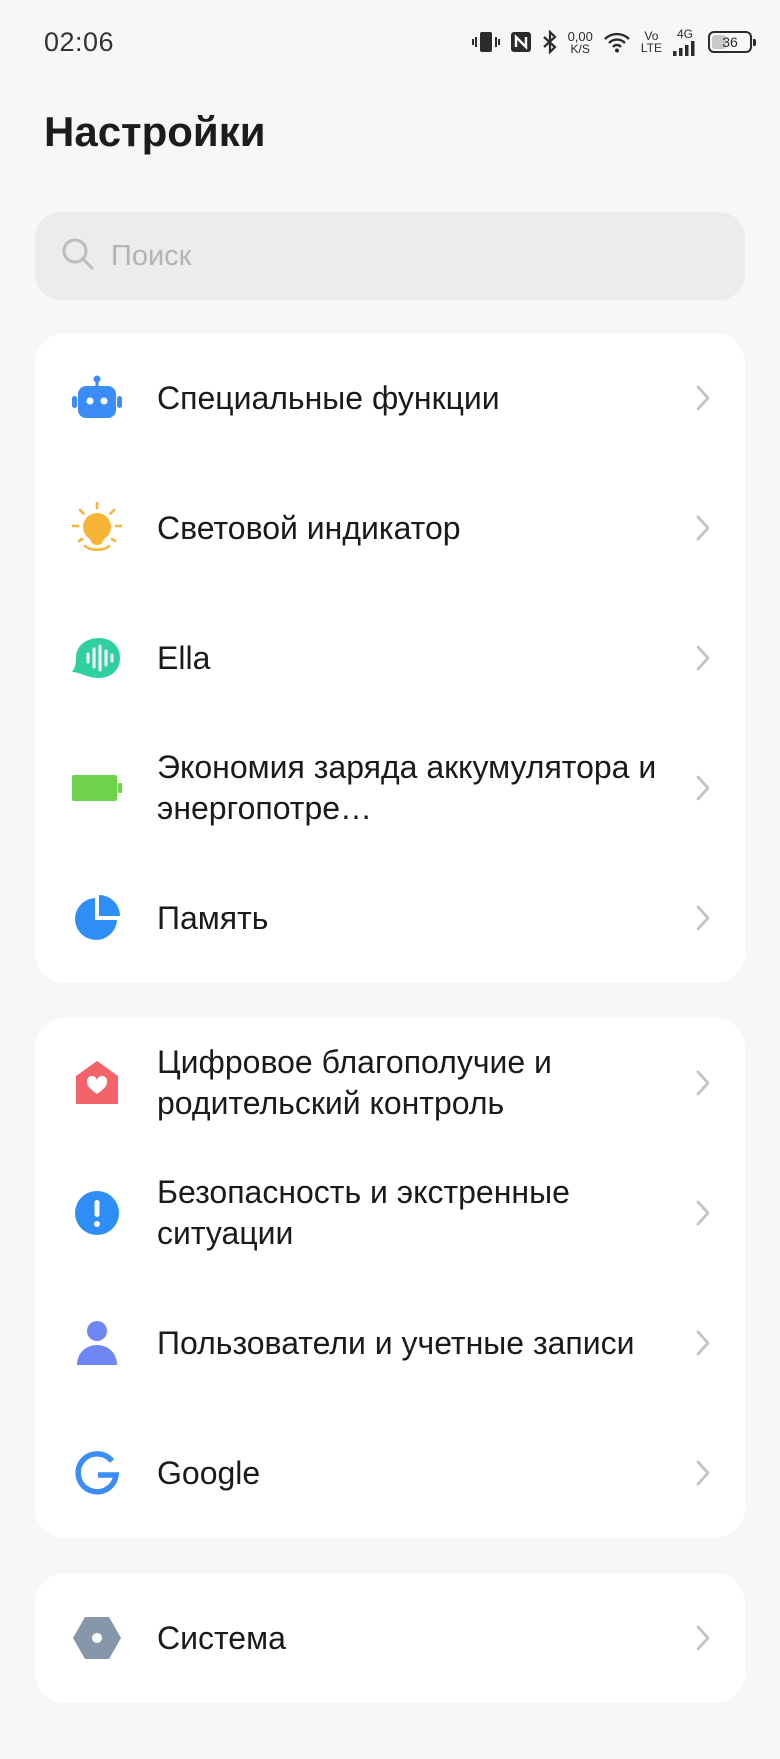 The image size is (780, 1759). I want to click on settings-item-safety-emergency: Безопасность и экстренные ситуации, so click(390, 1213).